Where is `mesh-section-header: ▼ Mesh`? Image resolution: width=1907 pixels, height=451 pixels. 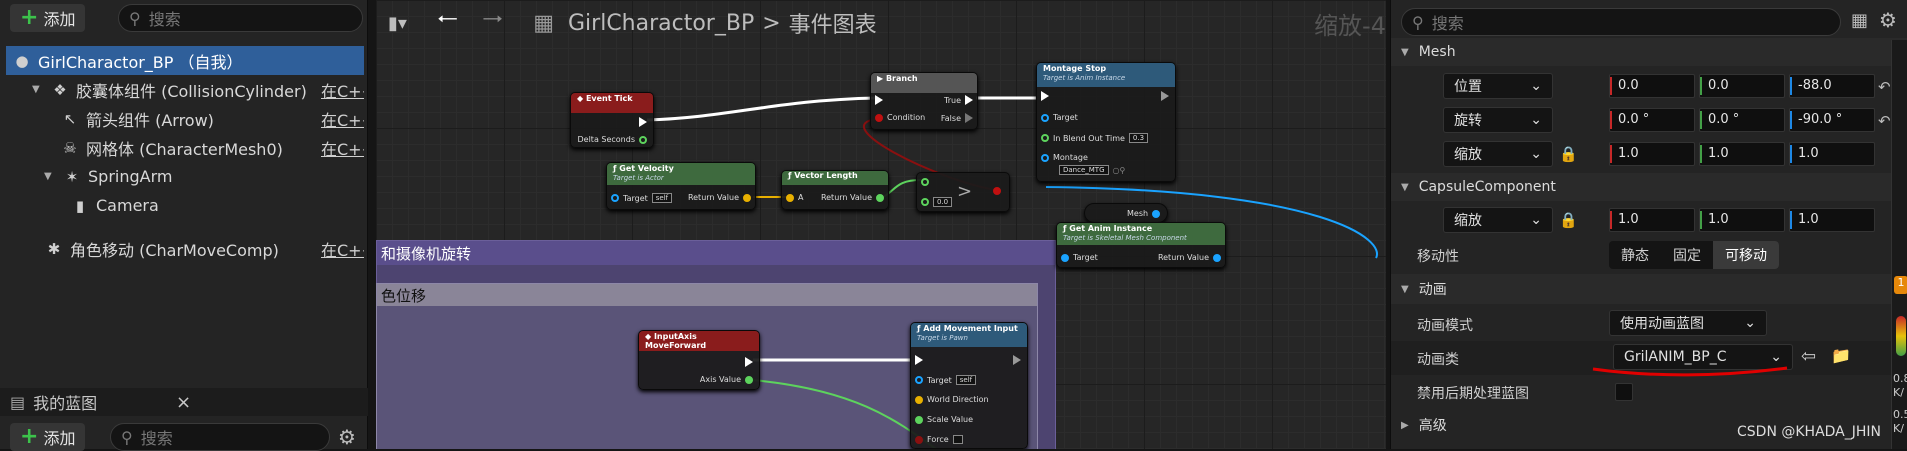
mesh-section-header: ▼ Mesh is located at coordinates (1649, 52).